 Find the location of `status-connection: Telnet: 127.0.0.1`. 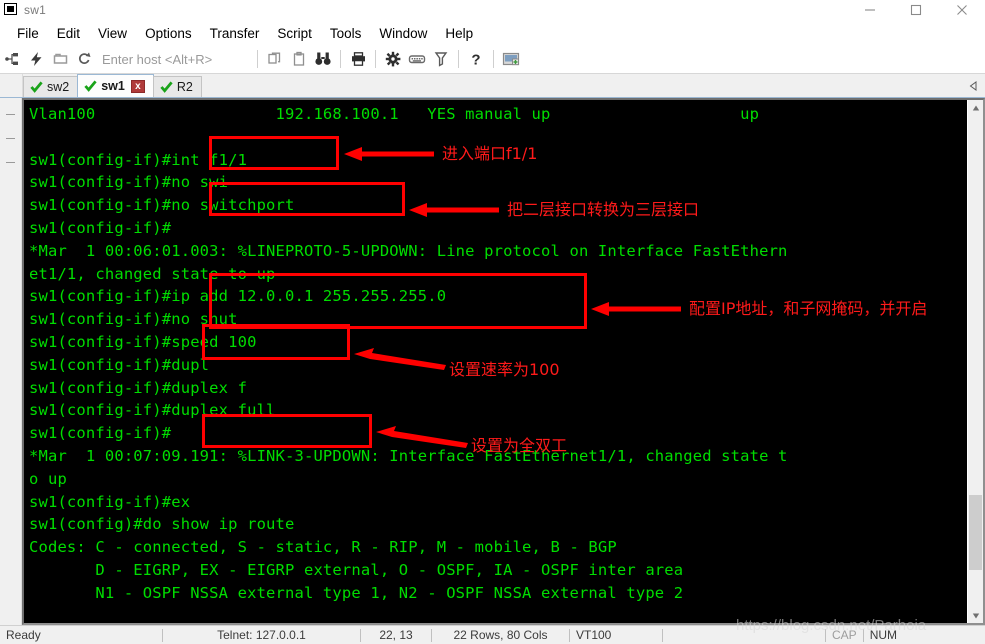

status-connection: Telnet: 127.0.0.1 is located at coordinates (261, 635).